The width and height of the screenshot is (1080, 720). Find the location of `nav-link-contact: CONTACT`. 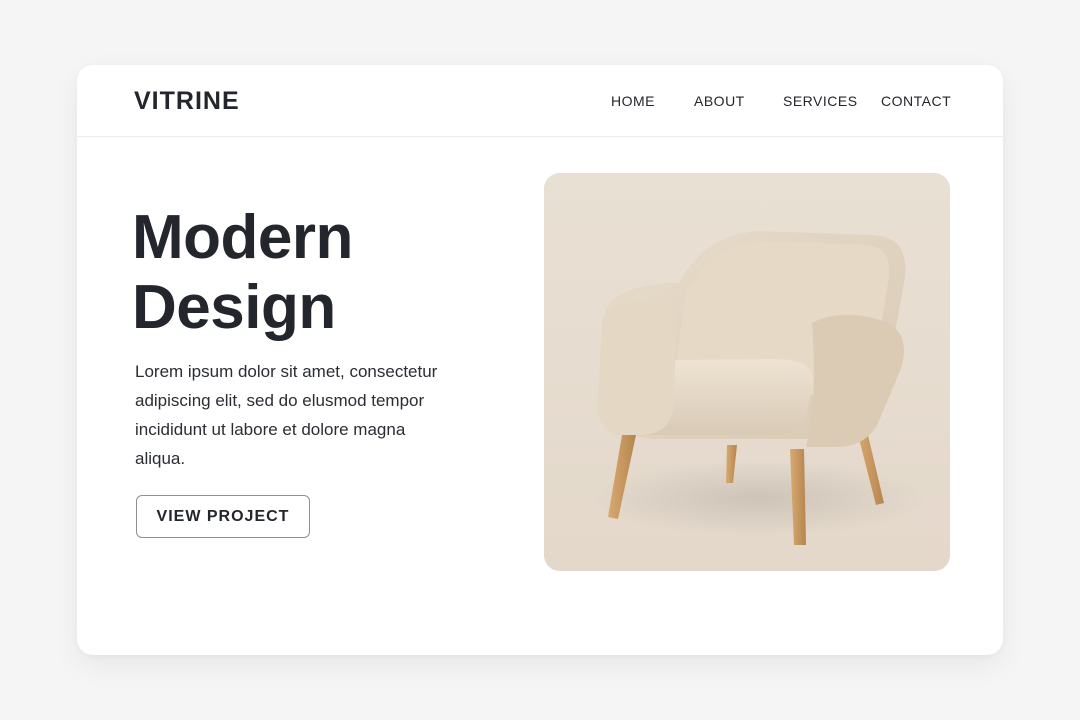

nav-link-contact: CONTACT is located at coordinates (916, 101).